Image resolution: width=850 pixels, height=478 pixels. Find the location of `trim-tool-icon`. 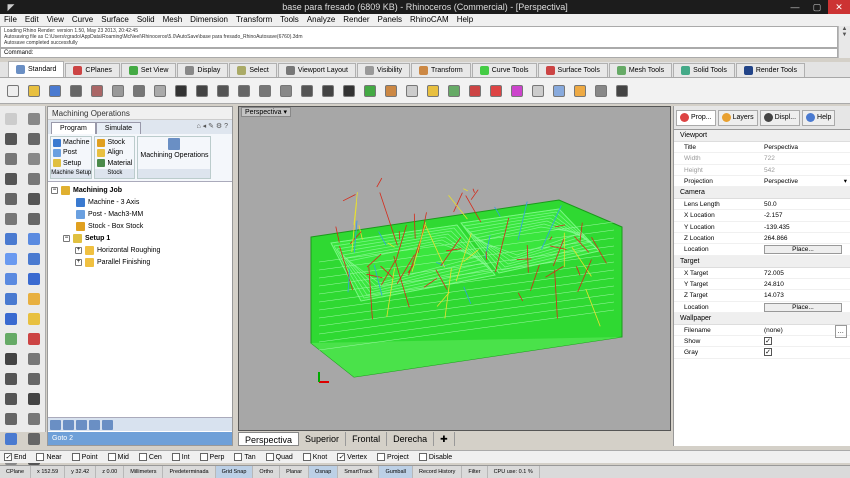

trim-tool-icon is located at coordinates (11, 338).